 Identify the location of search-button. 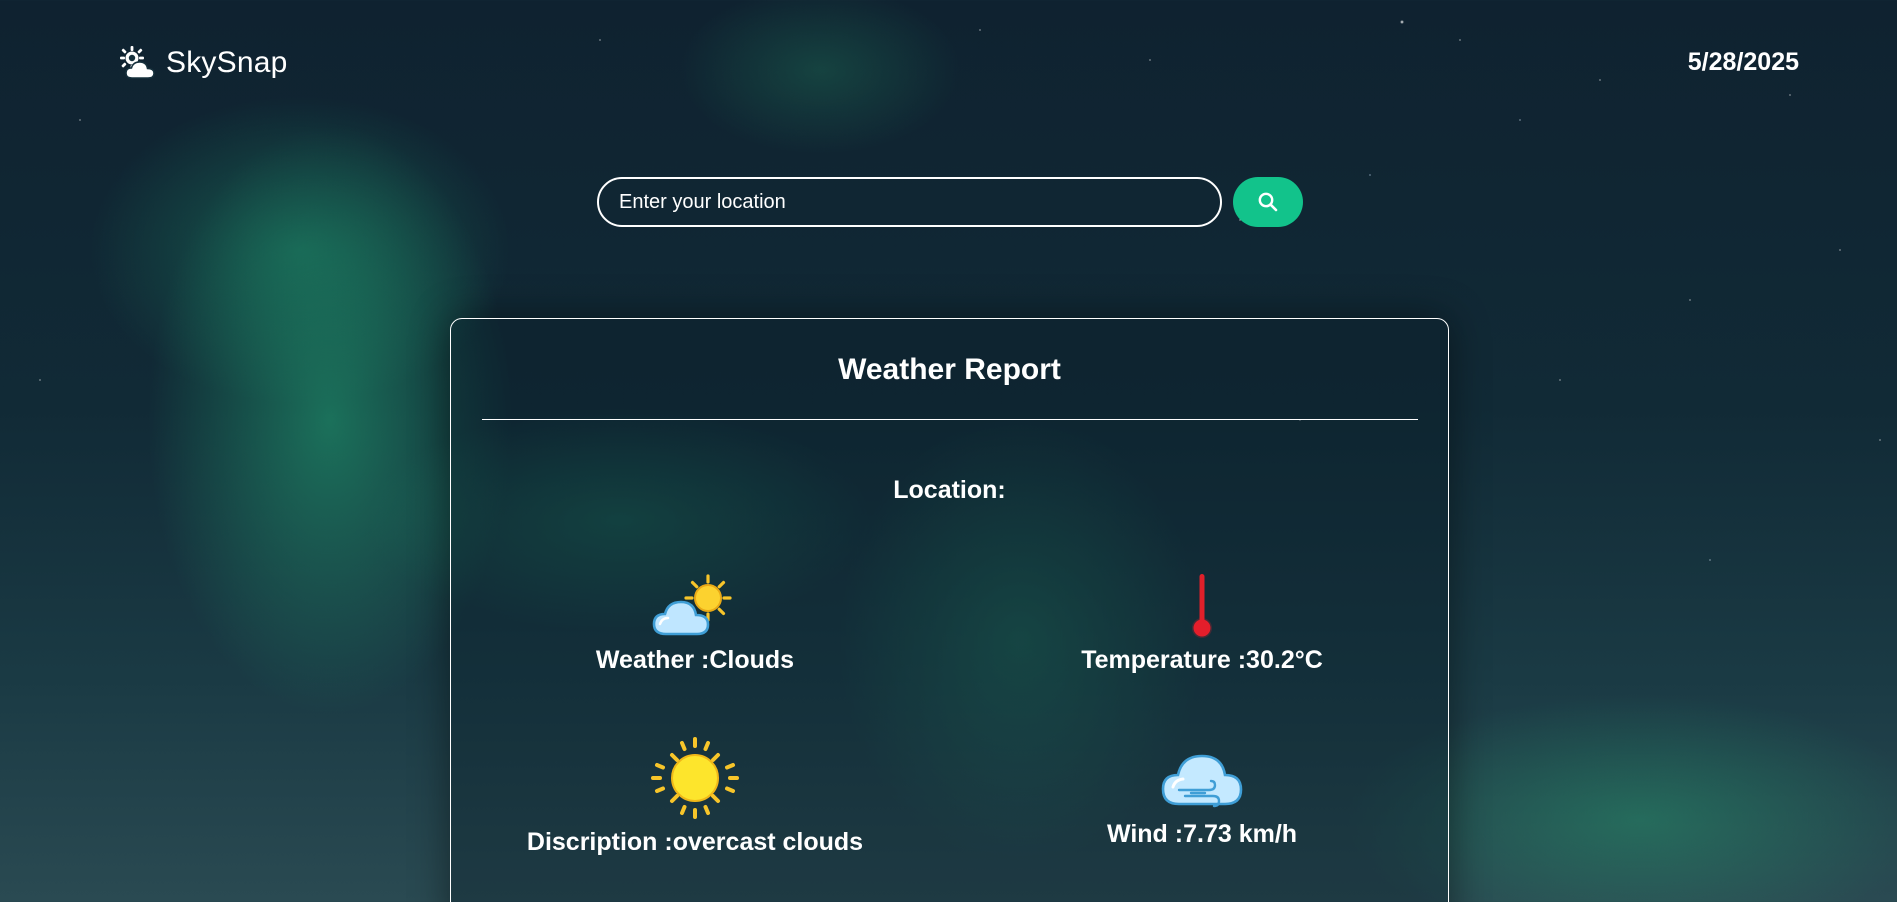
(1268, 202).